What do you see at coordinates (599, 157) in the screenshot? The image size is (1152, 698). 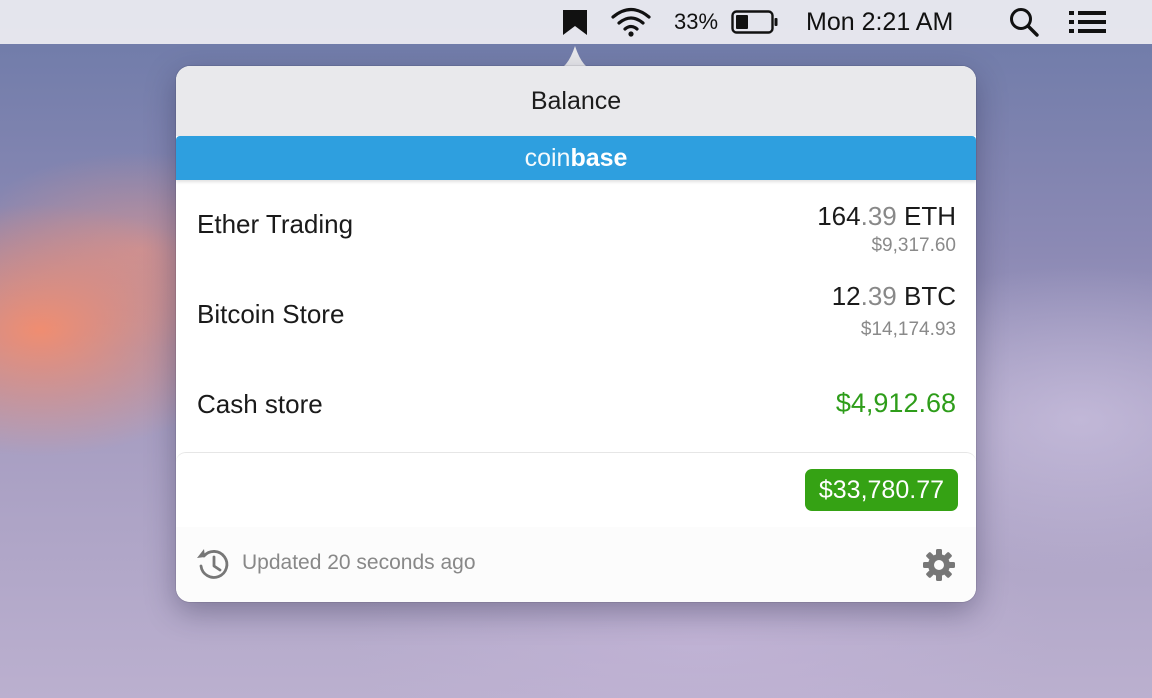 I see `brand-text-bold: base` at bounding box center [599, 157].